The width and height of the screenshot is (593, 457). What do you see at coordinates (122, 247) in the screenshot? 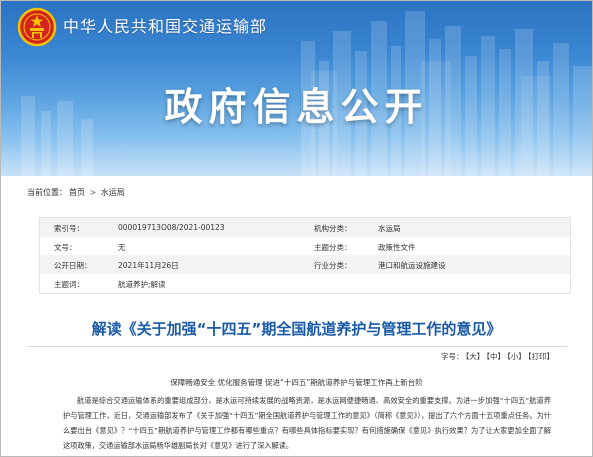
I see `document-number-value: 无` at bounding box center [122, 247].